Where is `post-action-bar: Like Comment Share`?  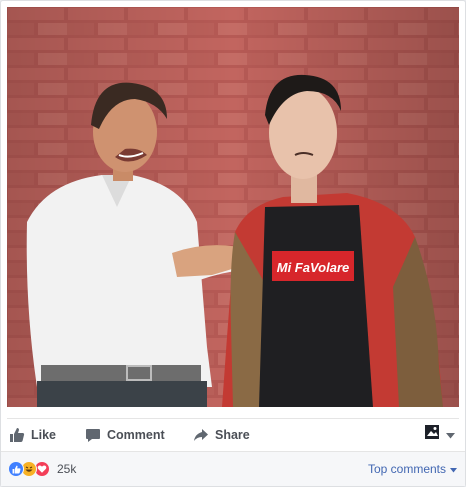 post-action-bar: Like Comment Share is located at coordinates (233, 434).